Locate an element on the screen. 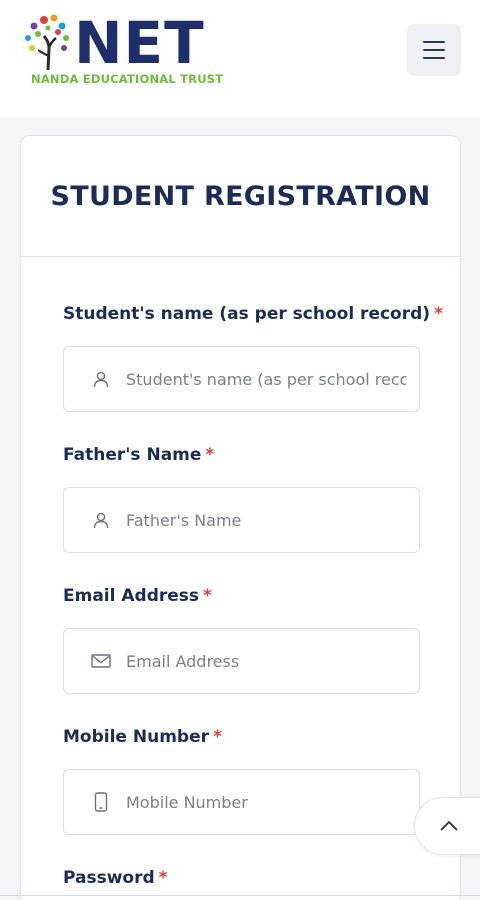 The width and height of the screenshot is (480, 900). student-name-field-wrapper is located at coordinates (241, 379).